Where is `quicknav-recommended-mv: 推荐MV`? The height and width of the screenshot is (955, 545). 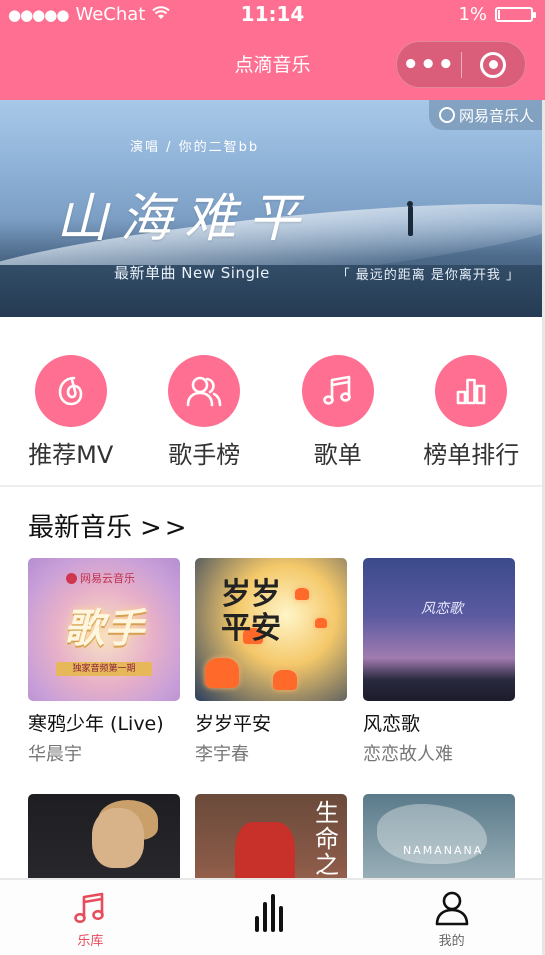
quicknav-recommended-mv: 推荐MV is located at coordinates (71, 401).